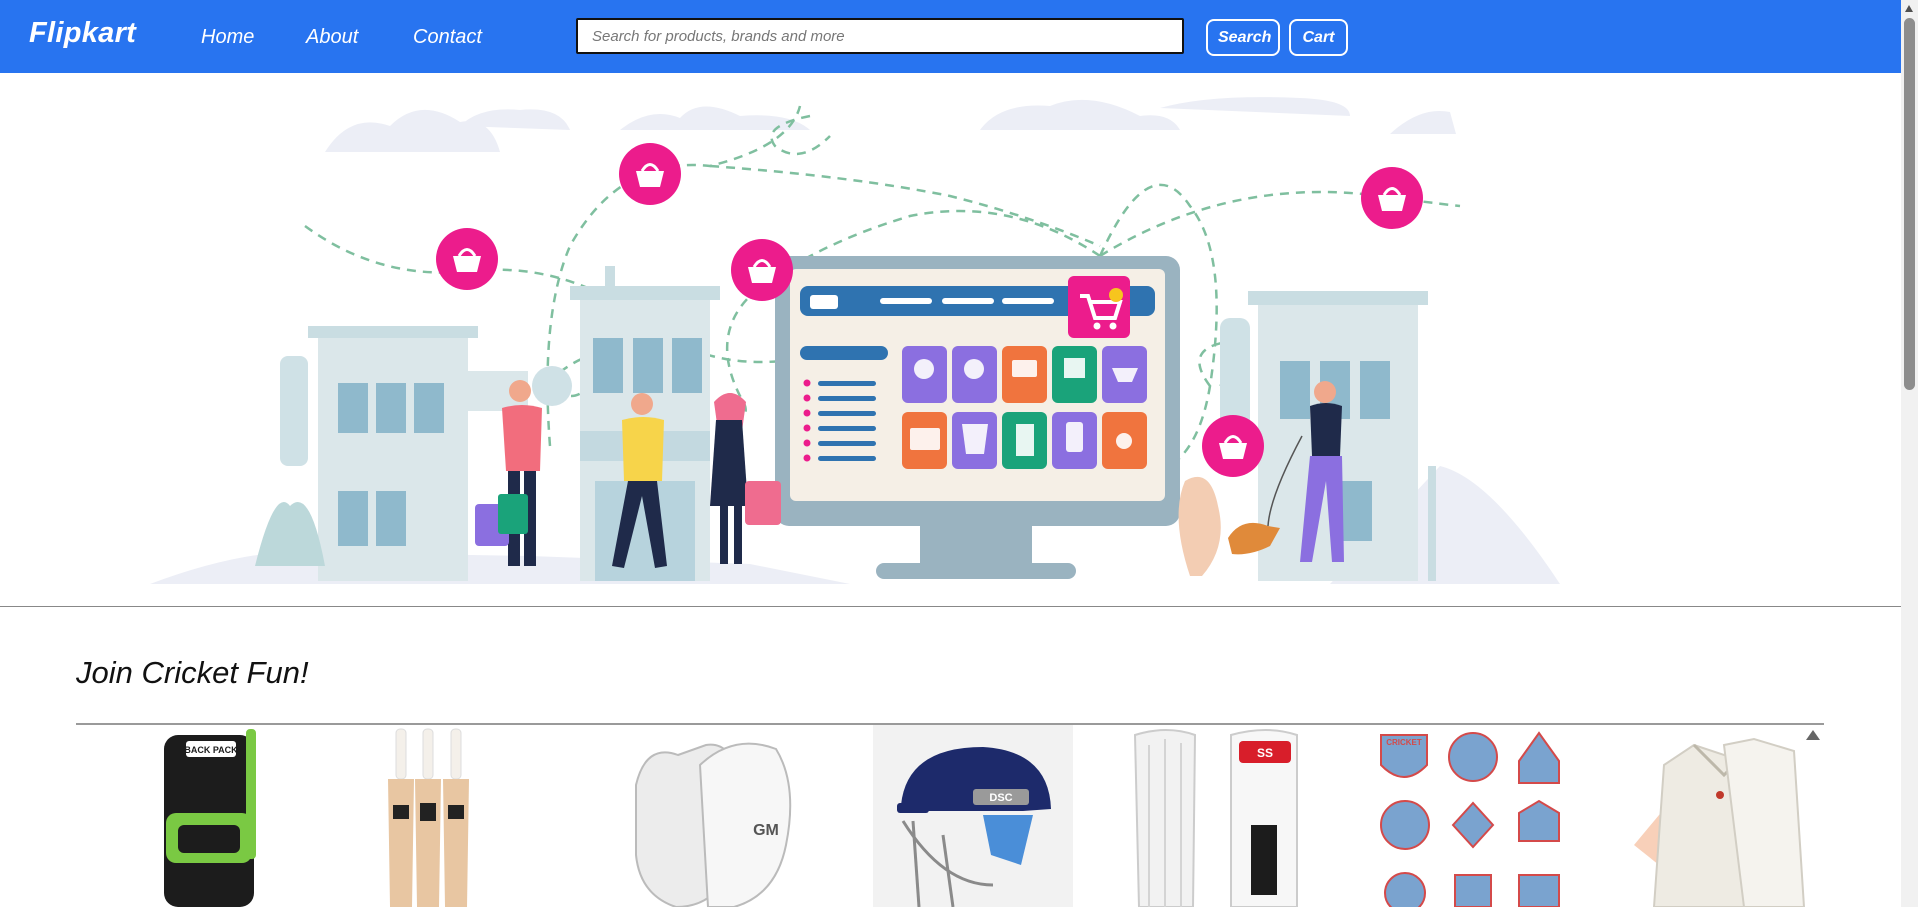  I want to click on search-button: Search, so click(1243, 37).